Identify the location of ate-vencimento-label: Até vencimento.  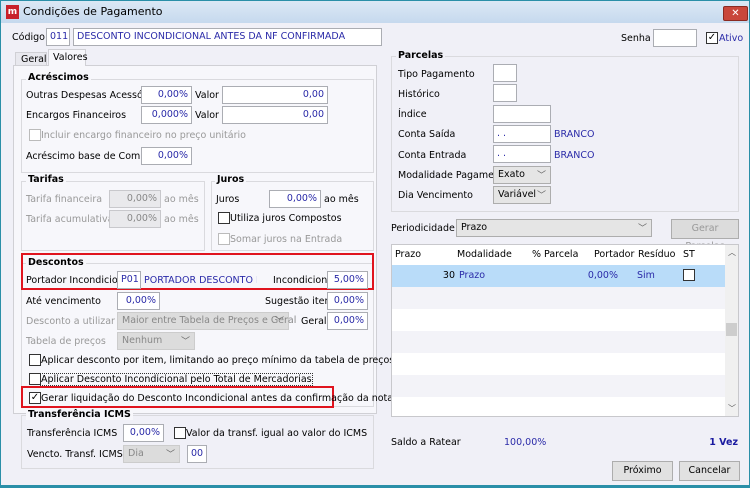
(63, 301).